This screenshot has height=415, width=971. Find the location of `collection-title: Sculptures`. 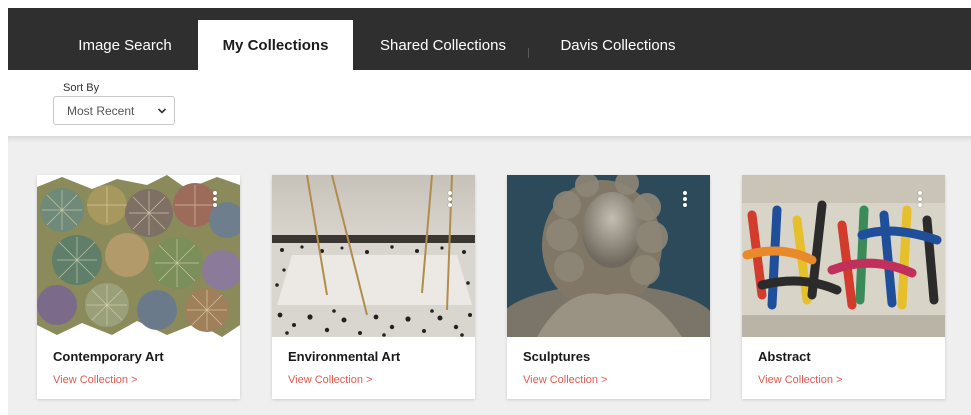

collection-title: Sculptures is located at coordinates (557, 356).